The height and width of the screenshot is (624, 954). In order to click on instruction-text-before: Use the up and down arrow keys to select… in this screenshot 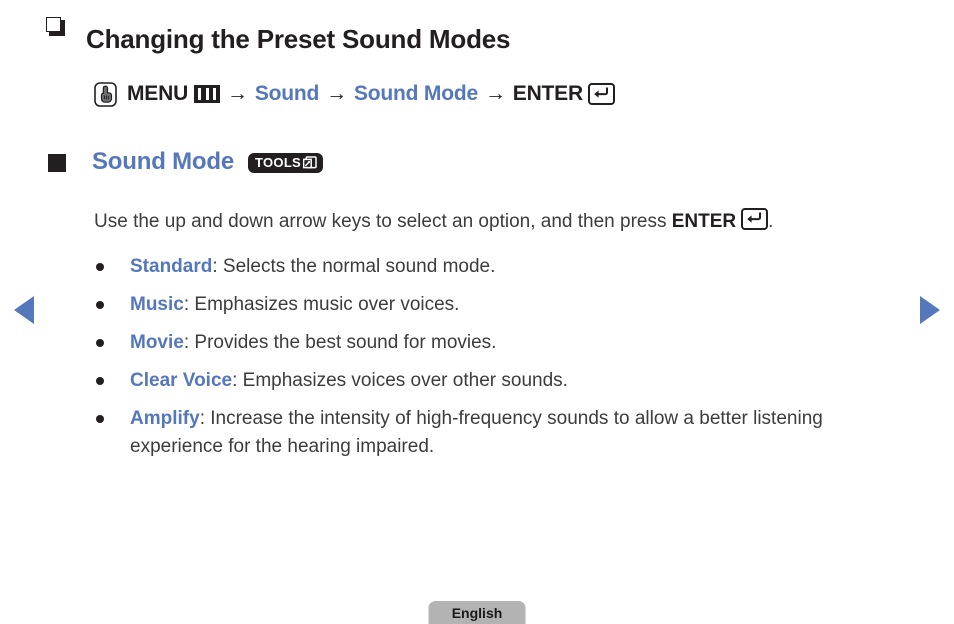, I will do `click(383, 221)`.